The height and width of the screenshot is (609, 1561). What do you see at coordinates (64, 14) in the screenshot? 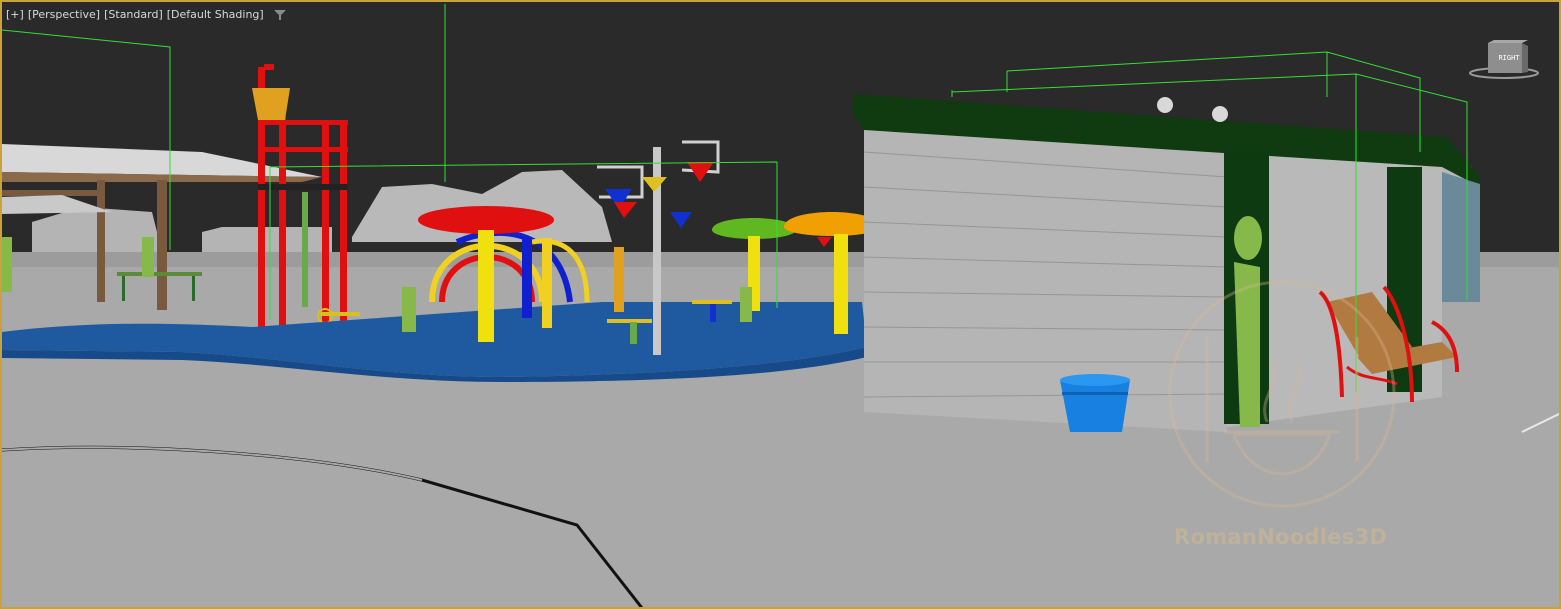
I see `viewport-menu-perspective: [Perspective]` at bounding box center [64, 14].